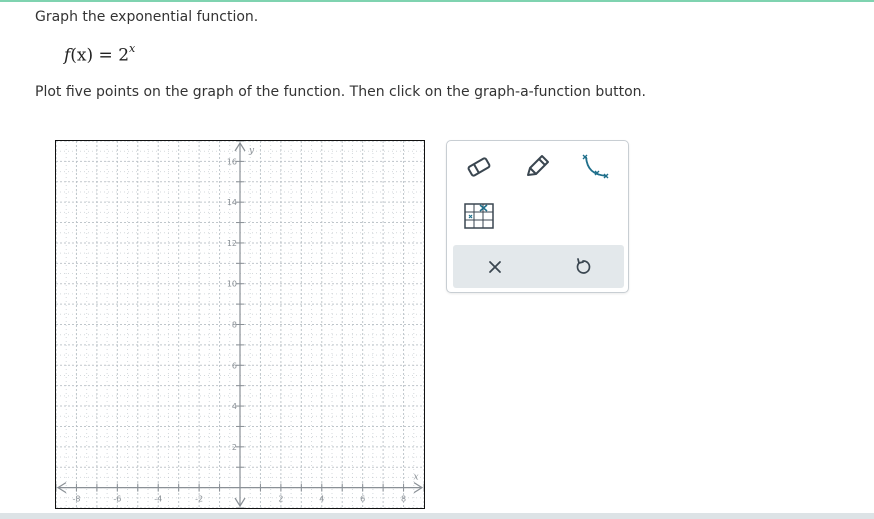 The image size is (874, 519). I want to click on graph-toolbox, so click(537, 216).